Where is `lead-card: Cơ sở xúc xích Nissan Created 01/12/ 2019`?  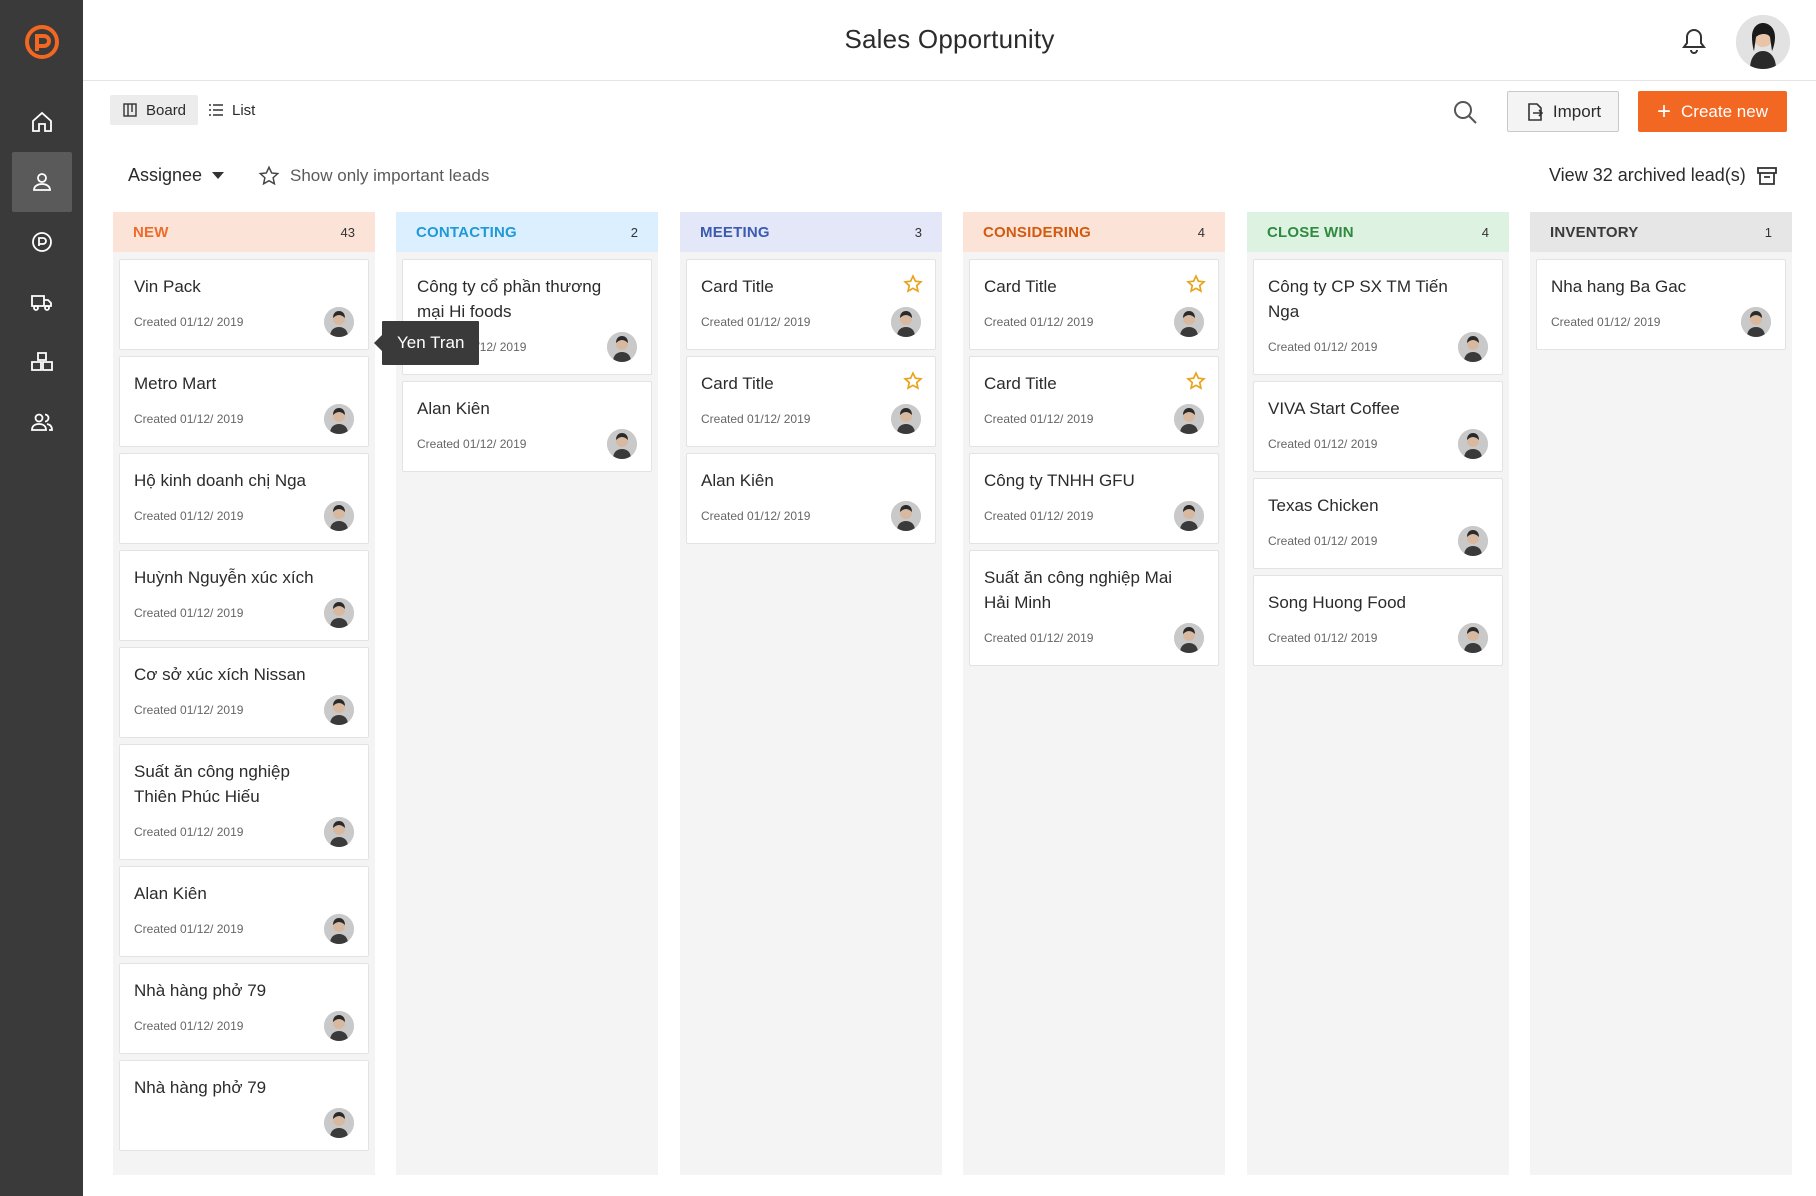 lead-card: Cơ sở xúc xích Nissan Created 01/12/ 2019 is located at coordinates (244, 692).